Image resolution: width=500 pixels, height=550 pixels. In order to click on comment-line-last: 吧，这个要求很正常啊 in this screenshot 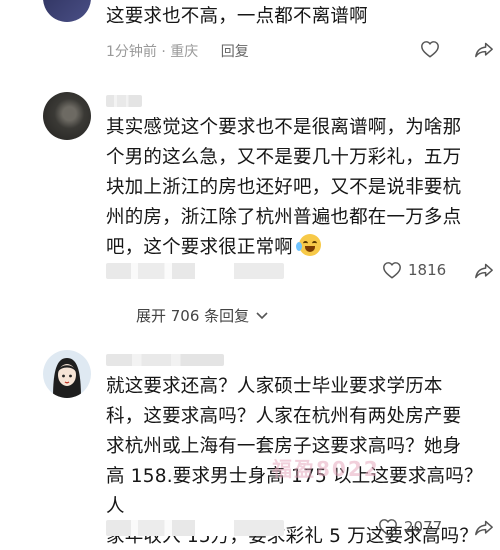, I will do `click(299, 248)`.